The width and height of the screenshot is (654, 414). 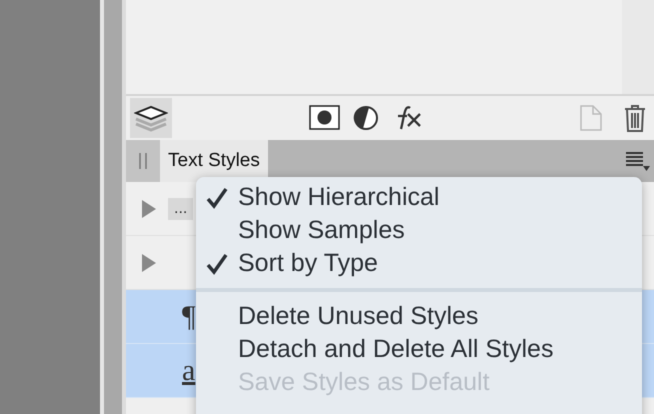 What do you see at coordinates (419, 316) in the screenshot?
I see `menu-item: Delete Unused Styles` at bounding box center [419, 316].